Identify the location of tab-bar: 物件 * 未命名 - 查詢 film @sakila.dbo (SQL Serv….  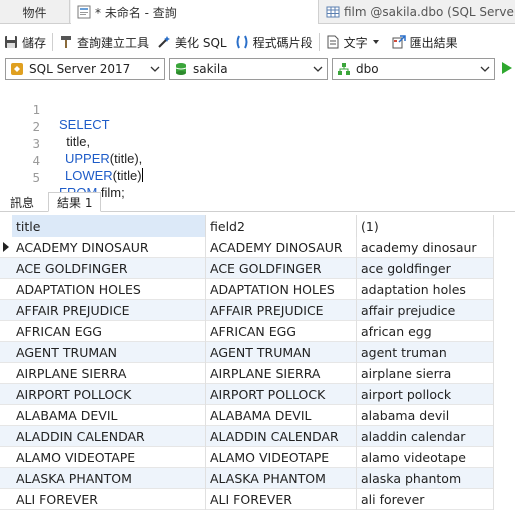
(257, 12).